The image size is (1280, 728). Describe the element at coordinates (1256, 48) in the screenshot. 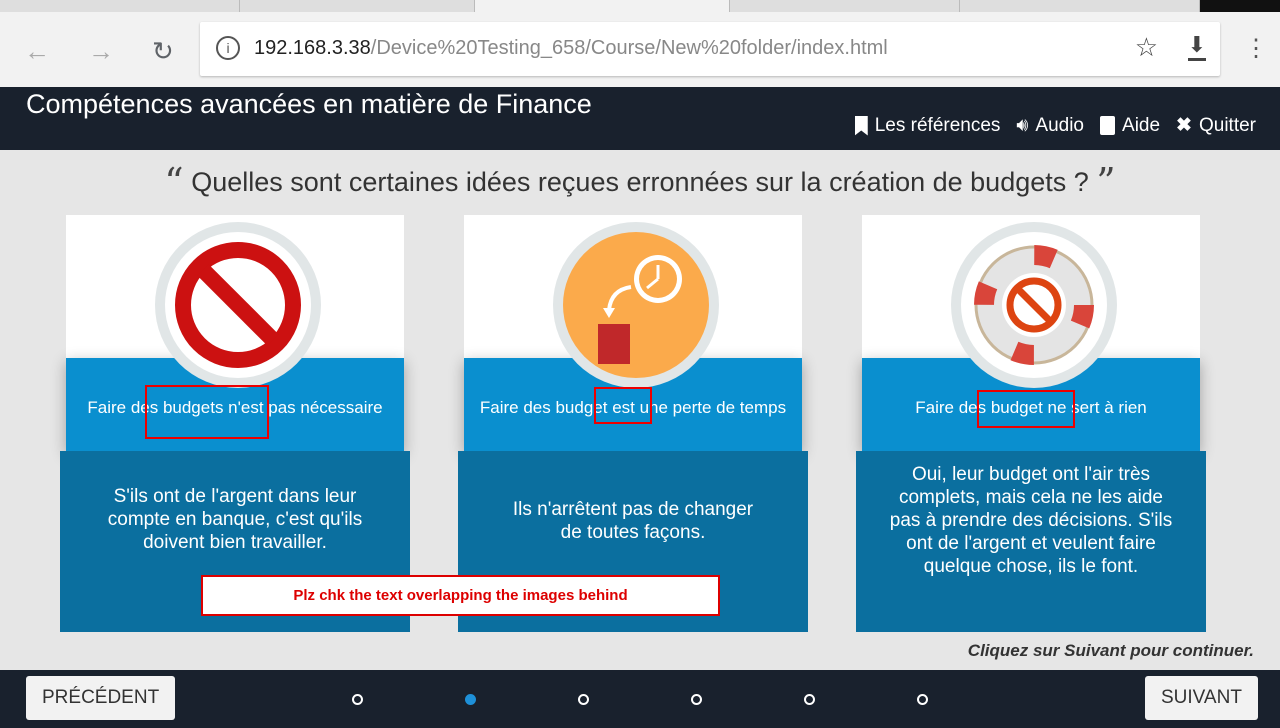

I see `menu-icon: ⋮` at that location.